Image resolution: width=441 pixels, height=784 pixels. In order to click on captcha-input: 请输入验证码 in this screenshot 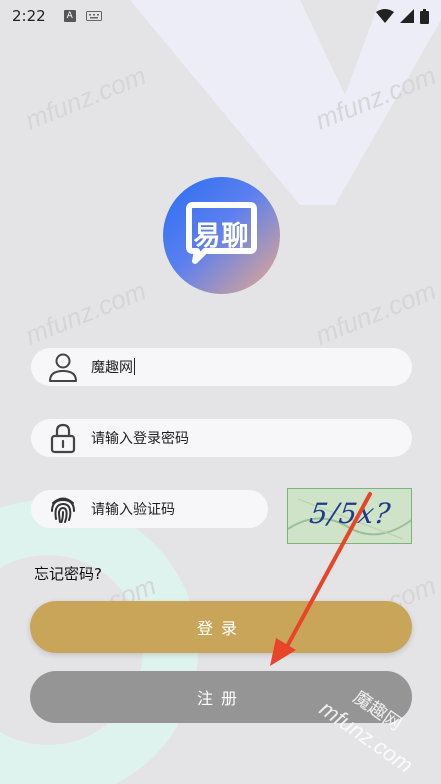, I will do `click(133, 509)`.